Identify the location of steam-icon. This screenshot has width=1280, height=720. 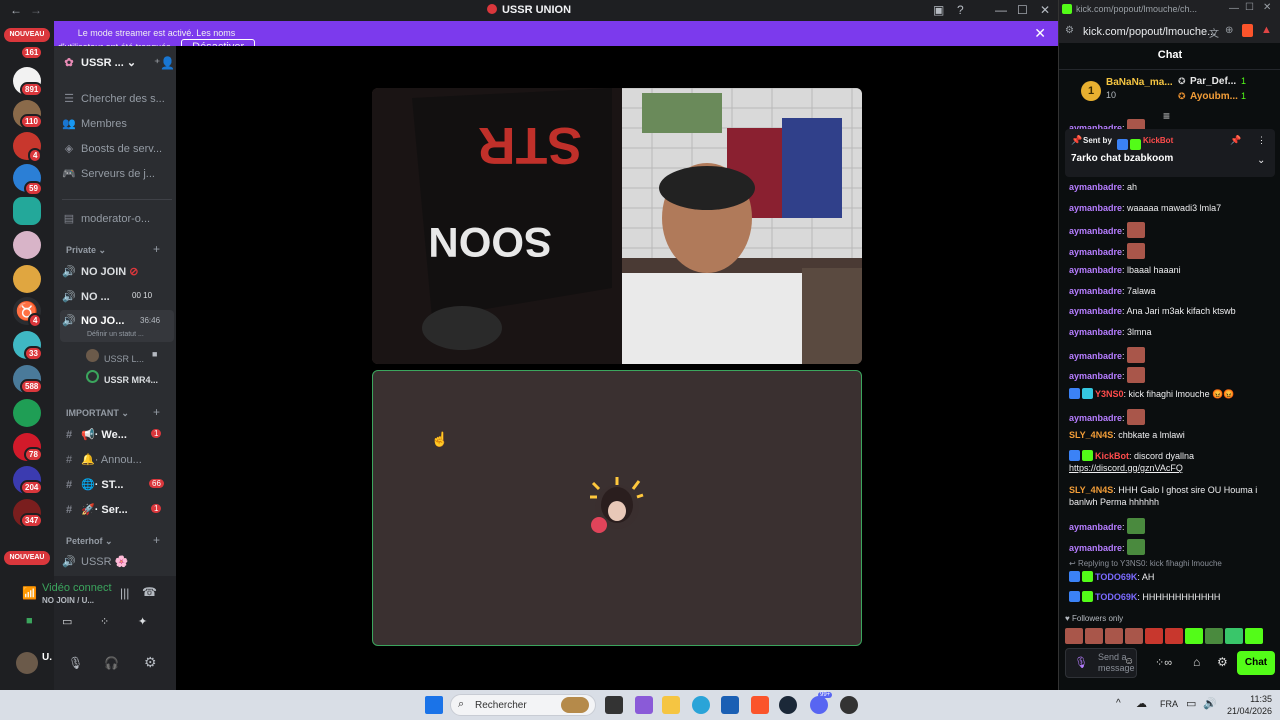
(788, 705).